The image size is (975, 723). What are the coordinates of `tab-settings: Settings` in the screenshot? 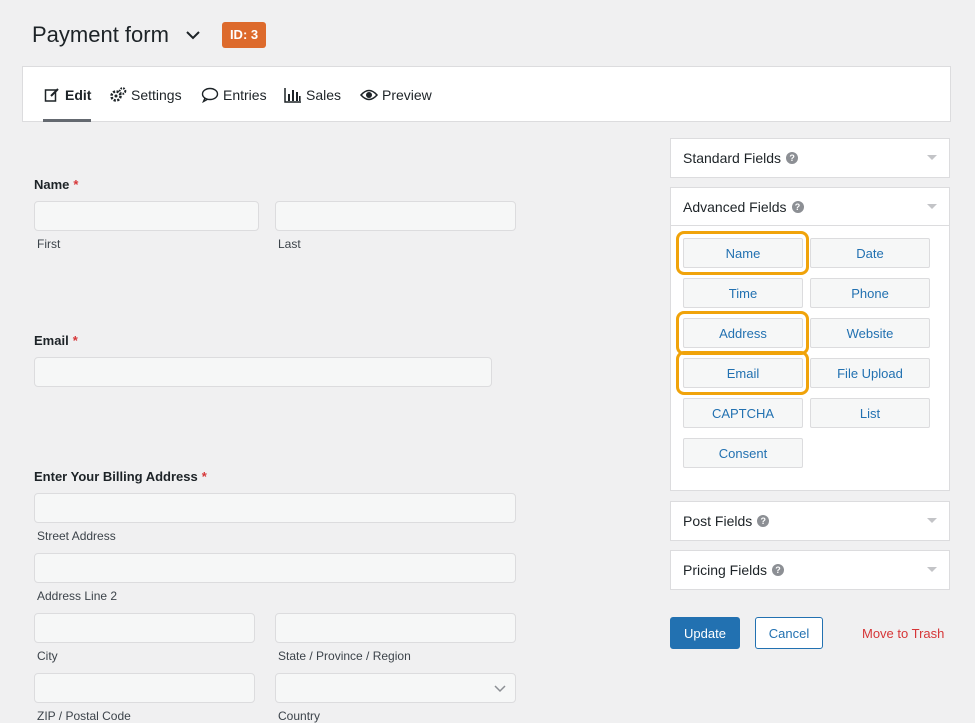 It's located at (145, 94).